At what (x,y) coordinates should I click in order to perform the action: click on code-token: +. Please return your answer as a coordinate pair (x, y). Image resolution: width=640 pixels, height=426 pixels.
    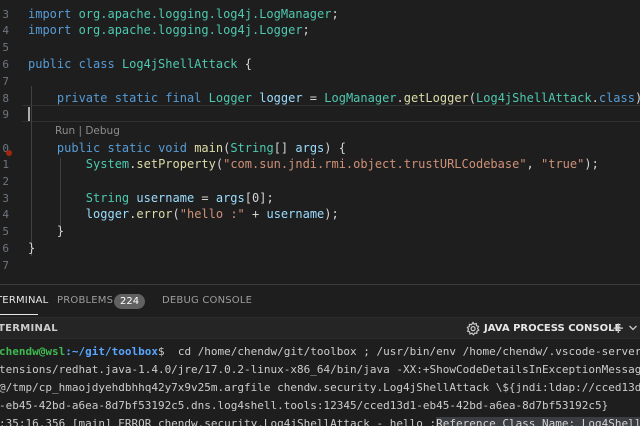
    Looking at the image, I should click on (255, 214).